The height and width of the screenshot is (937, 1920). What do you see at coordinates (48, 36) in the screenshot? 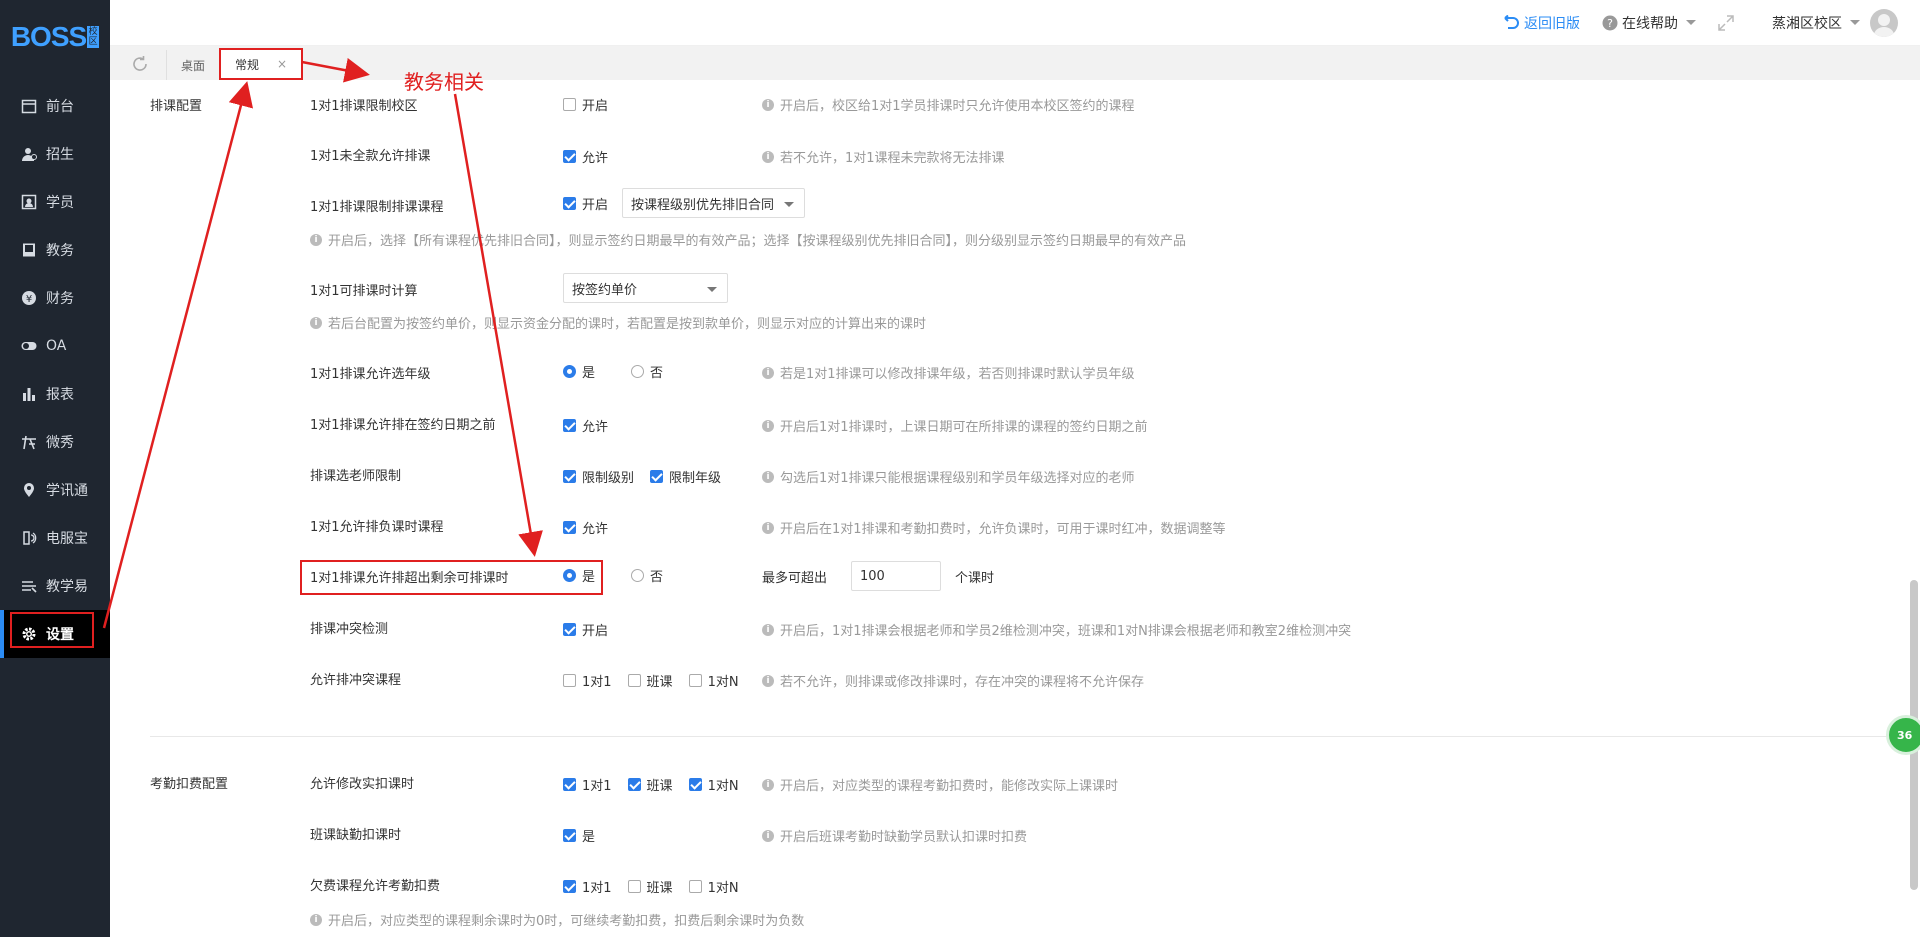
I see `logo-text: BOSS` at bounding box center [48, 36].